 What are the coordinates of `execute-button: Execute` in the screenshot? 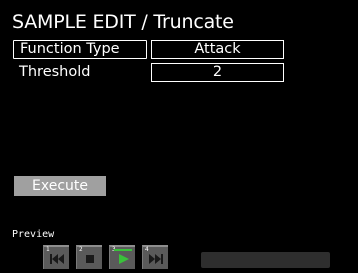 It's located at (60, 186).